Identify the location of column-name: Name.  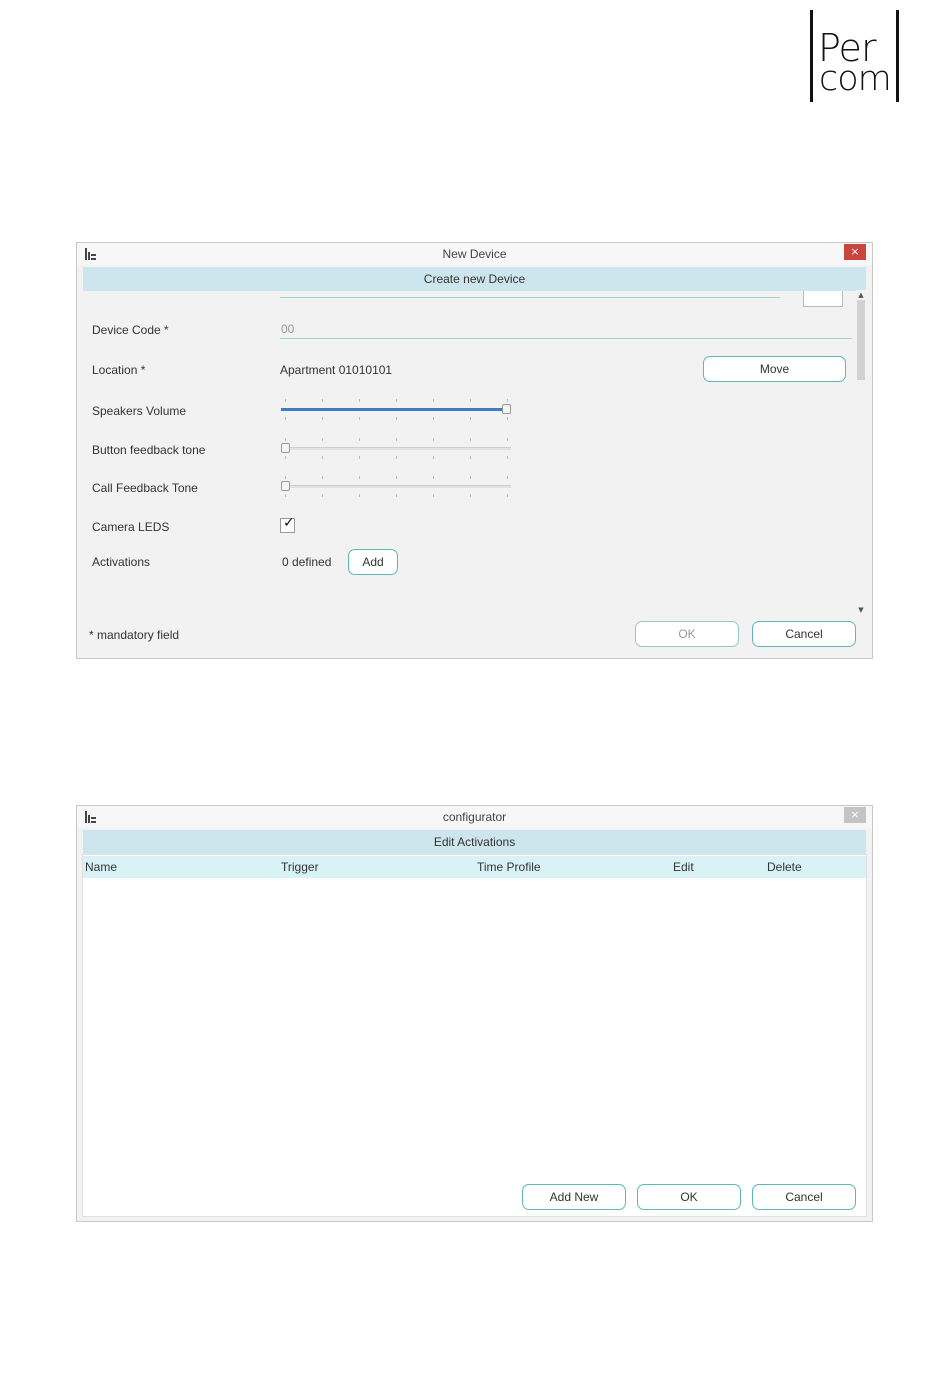
(101, 867).